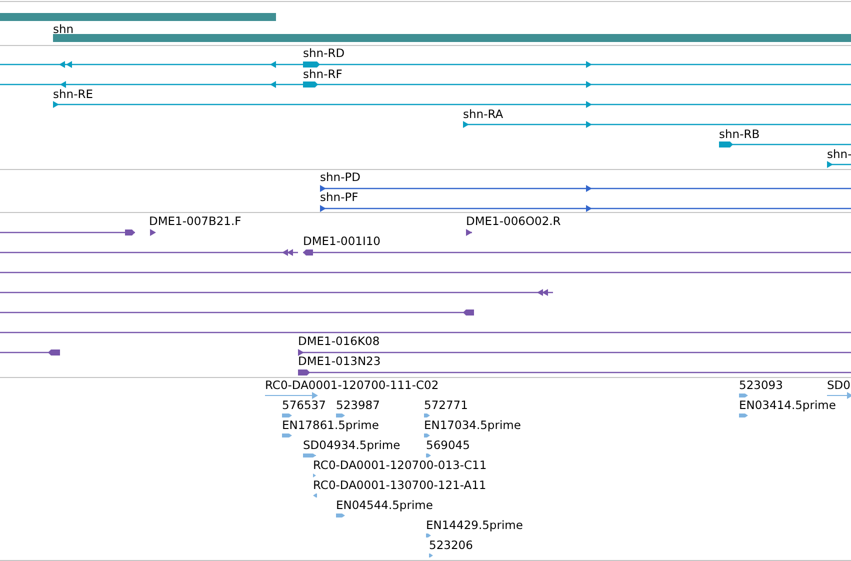 This screenshot has width=851, height=561. Describe the element at coordinates (195, 221) in the screenshot. I see `feature-label: DME1-007B21.F` at that location.